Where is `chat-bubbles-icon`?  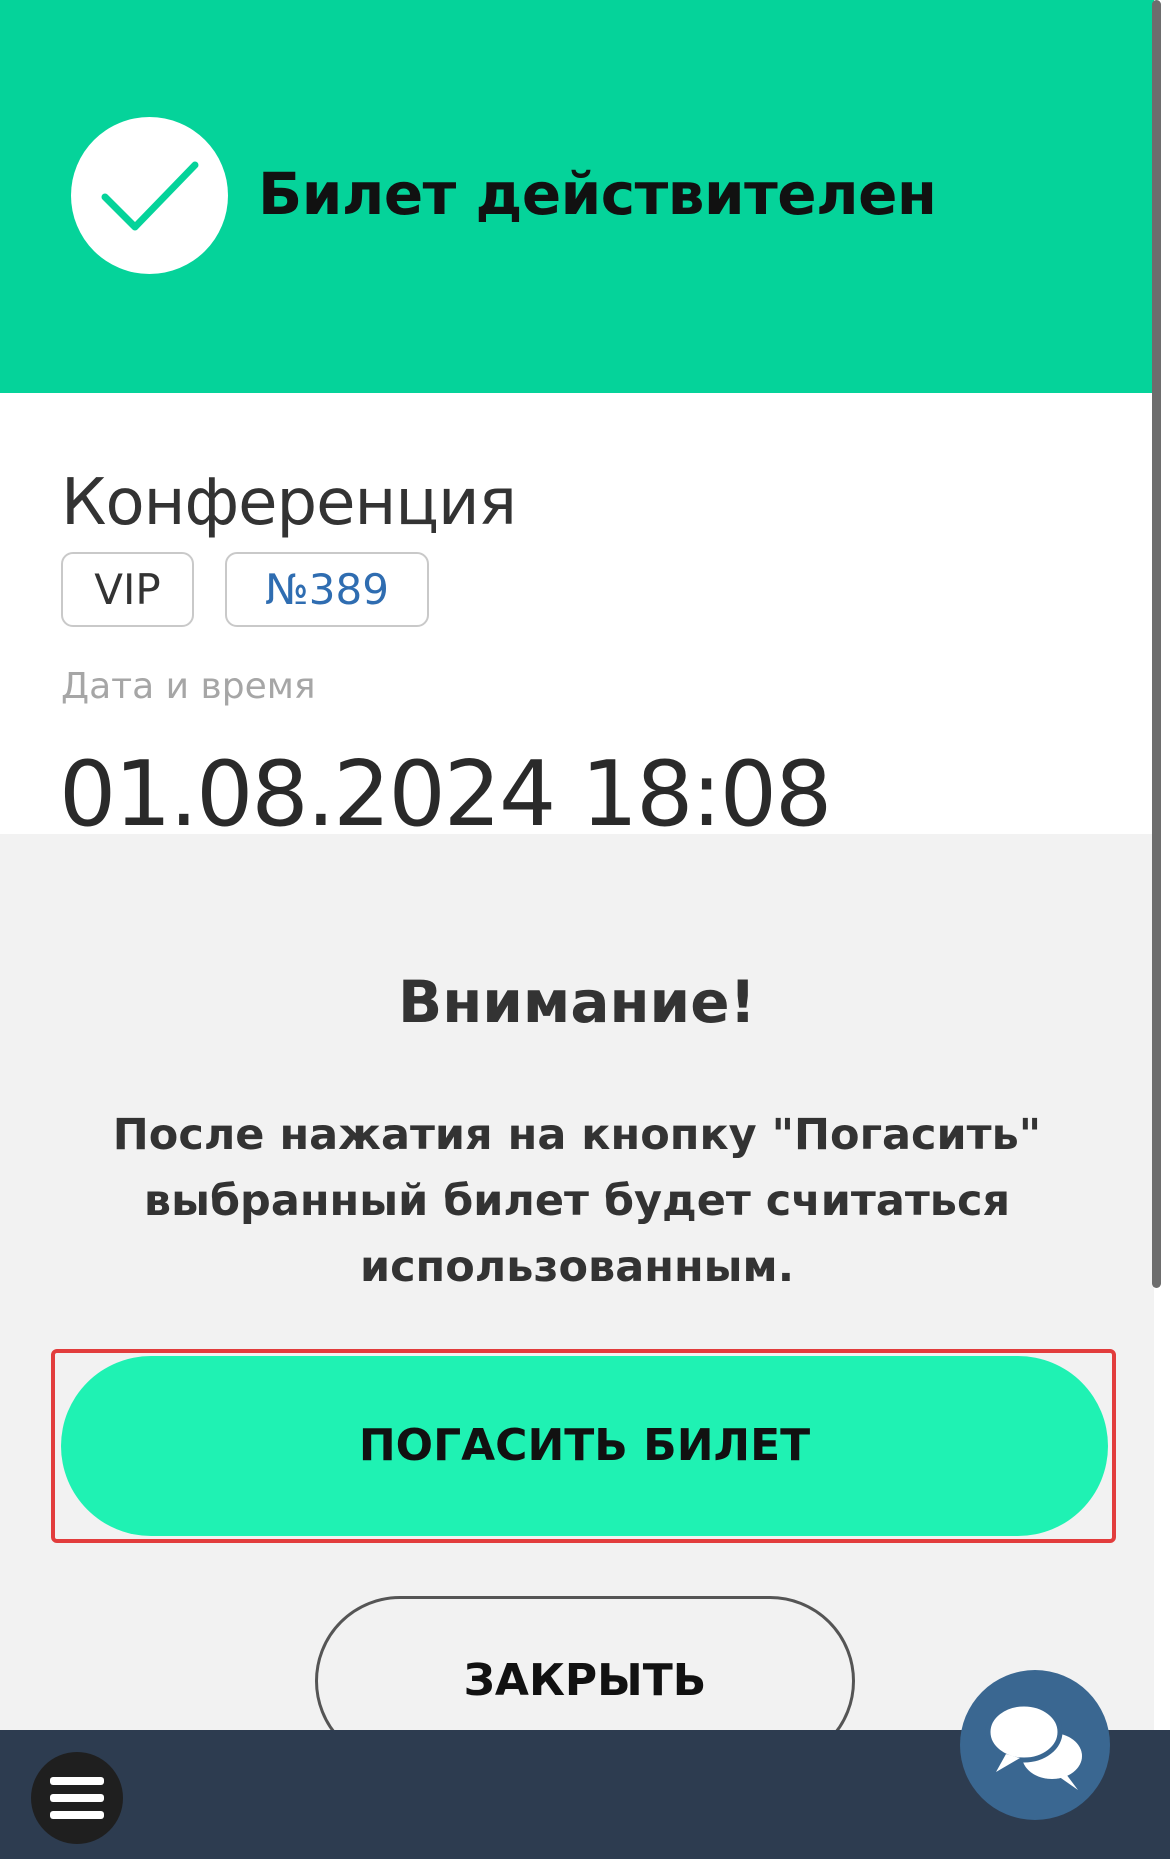 chat-bubbles-icon is located at coordinates (1035, 1745).